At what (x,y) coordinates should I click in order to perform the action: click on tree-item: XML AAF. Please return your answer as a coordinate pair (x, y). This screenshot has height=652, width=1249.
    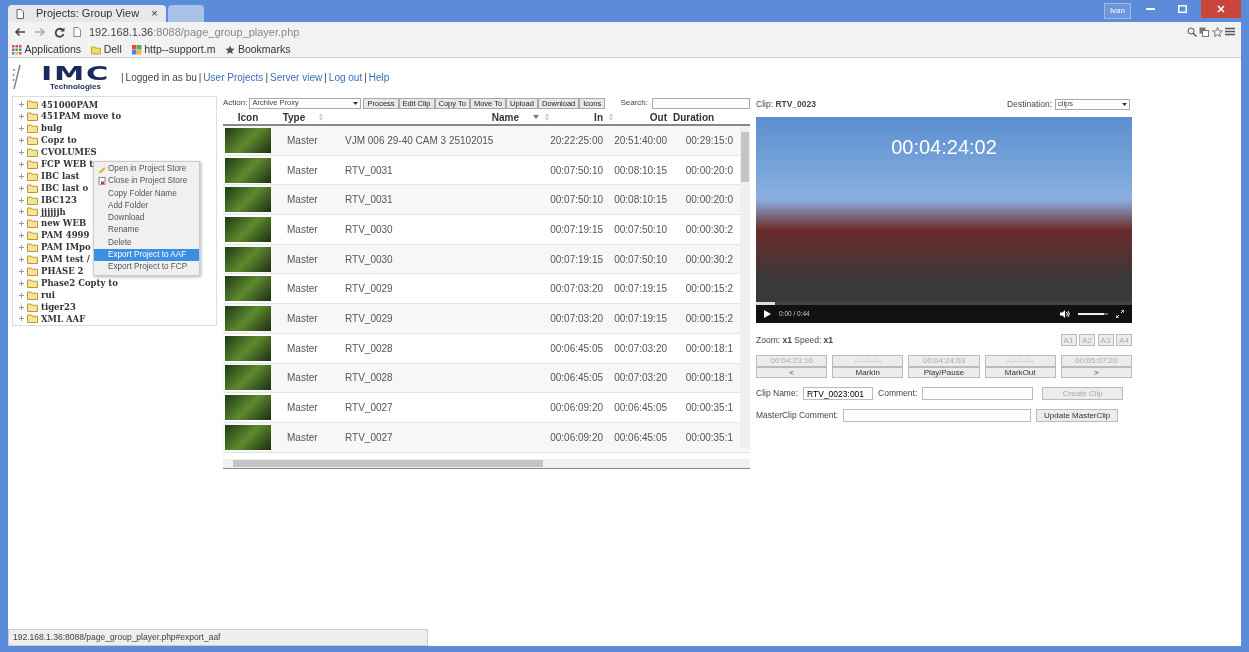
    Looking at the image, I should click on (63, 319).